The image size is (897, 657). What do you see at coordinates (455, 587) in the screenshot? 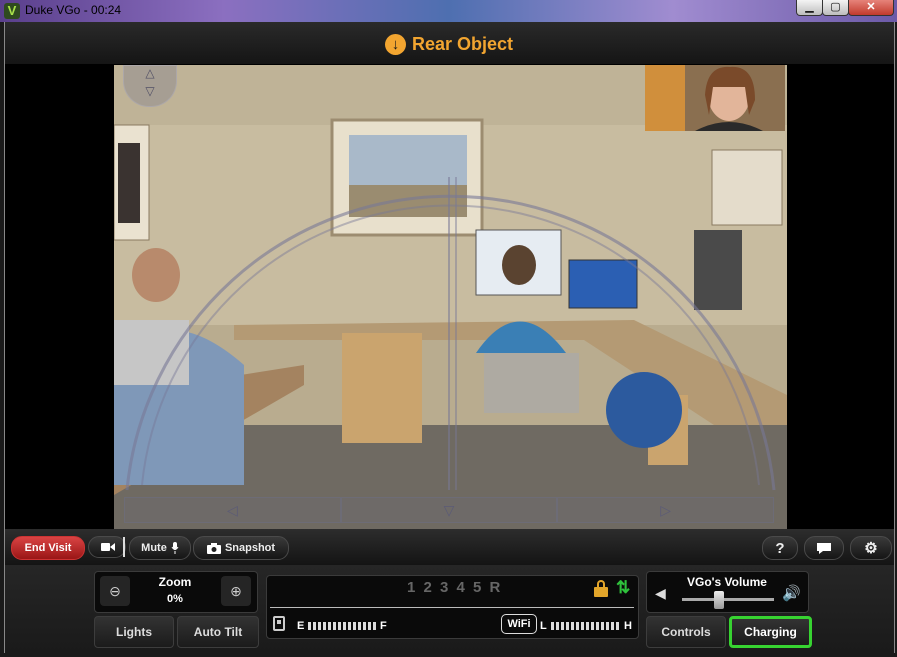
I see `gear-indicator: 1 2 3 4 5 R` at bounding box center [455, 587].